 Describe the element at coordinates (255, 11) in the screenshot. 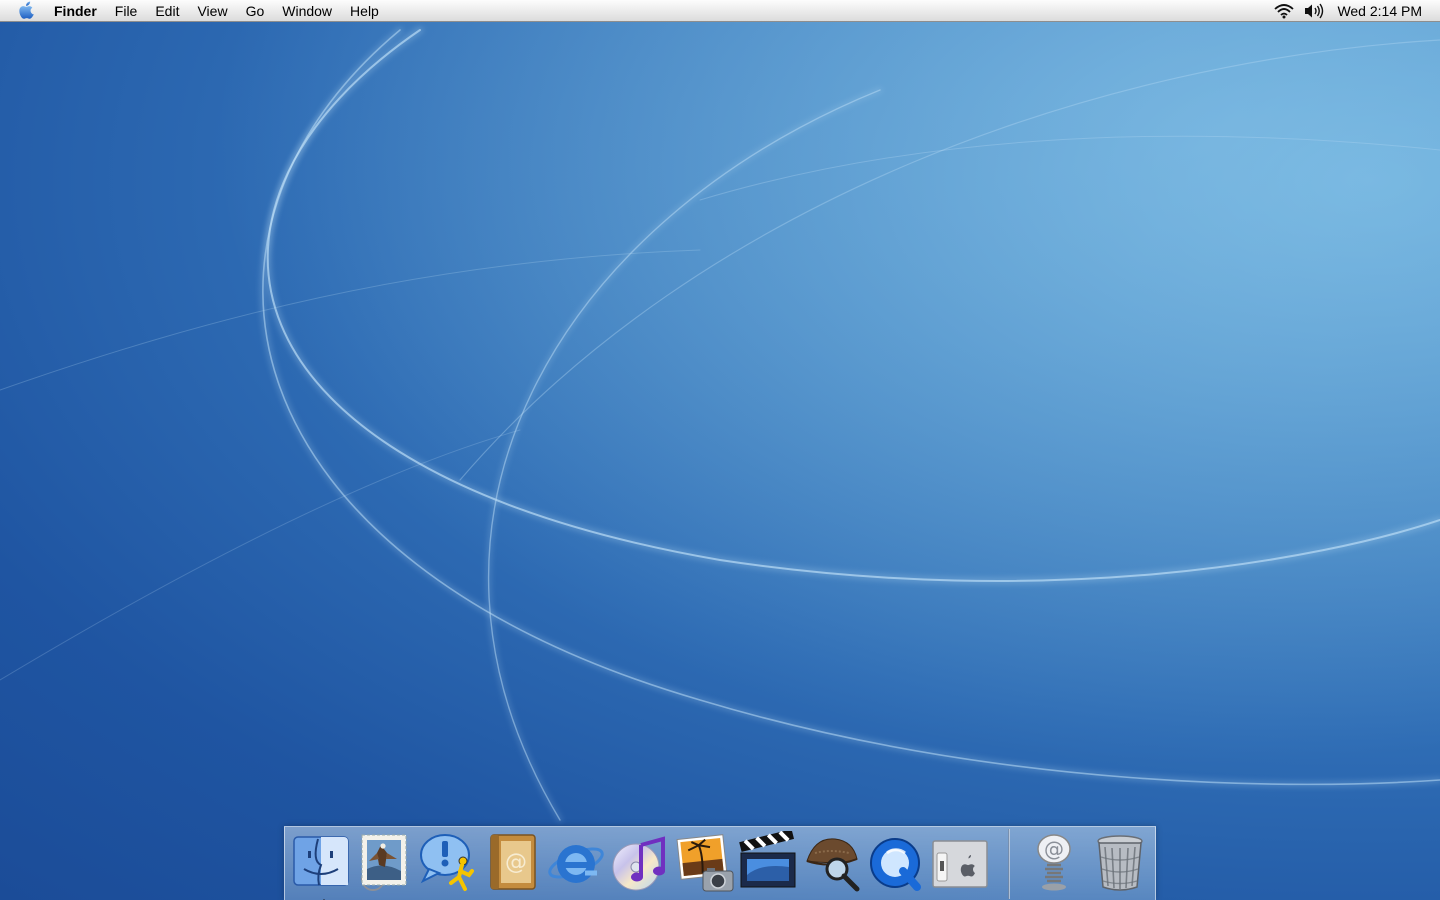

I see `menu-go: Go` at that location.